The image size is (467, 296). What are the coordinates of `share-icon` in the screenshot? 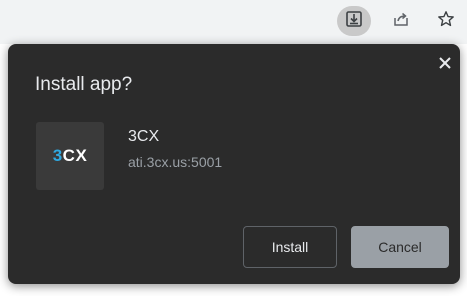 It's located at (401, 21).